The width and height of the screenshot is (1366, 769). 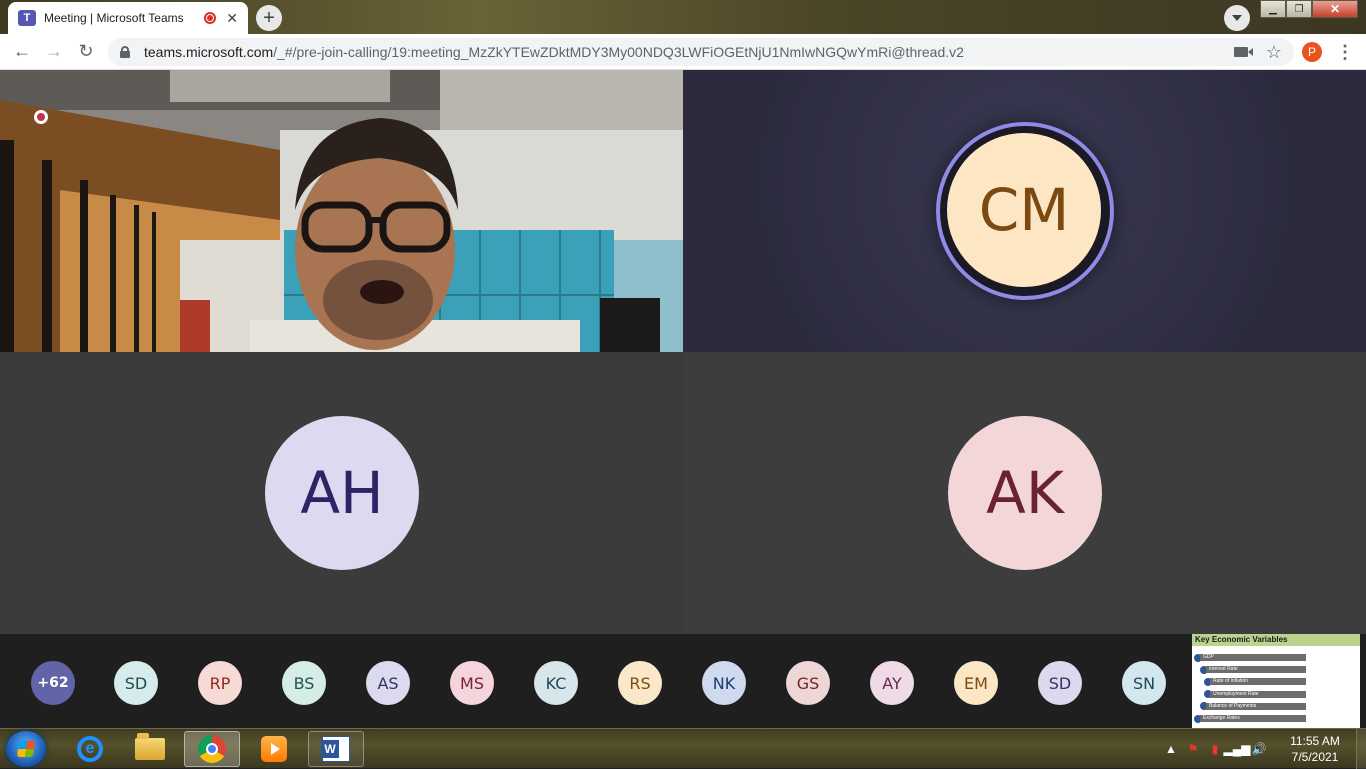 What do you see at coordinates (1253, 718) in the screenshot?
I see `shared-slide-row: Exchange Rates` at bounding box center [1253, 718].